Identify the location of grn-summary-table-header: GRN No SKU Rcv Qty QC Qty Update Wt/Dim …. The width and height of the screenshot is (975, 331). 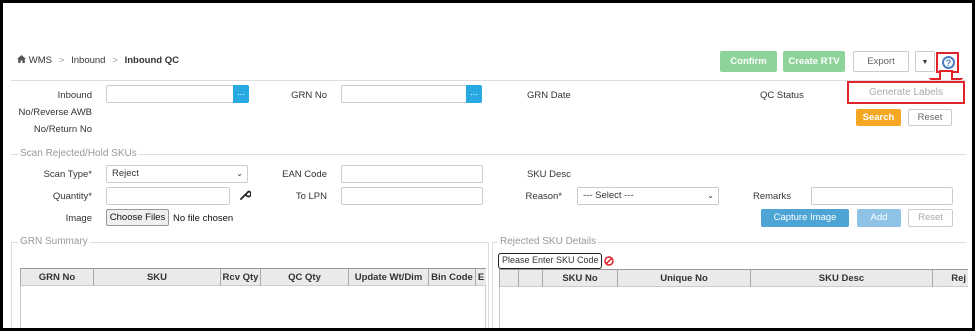
(253, 277).